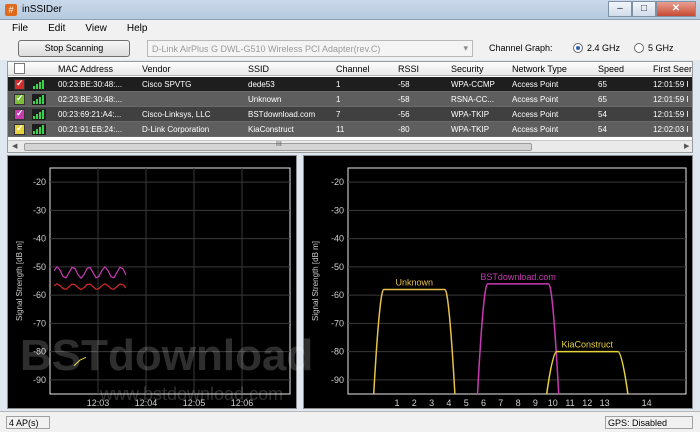 This screenshot has width=700, height=432. I want to click on scroll-right-icon: ▶, so click(686, 146).